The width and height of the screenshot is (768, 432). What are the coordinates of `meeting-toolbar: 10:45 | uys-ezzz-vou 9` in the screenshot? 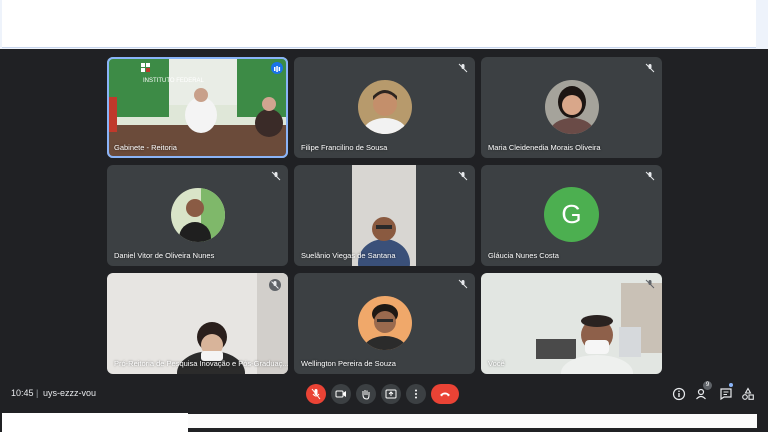 It's located at (384, 393).